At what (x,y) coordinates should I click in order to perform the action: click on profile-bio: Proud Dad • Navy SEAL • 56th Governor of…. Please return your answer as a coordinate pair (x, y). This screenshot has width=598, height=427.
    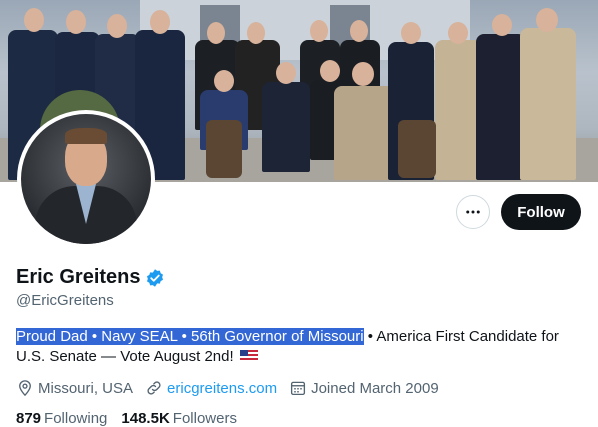
    Looking at the image, I should click on (296, 347).